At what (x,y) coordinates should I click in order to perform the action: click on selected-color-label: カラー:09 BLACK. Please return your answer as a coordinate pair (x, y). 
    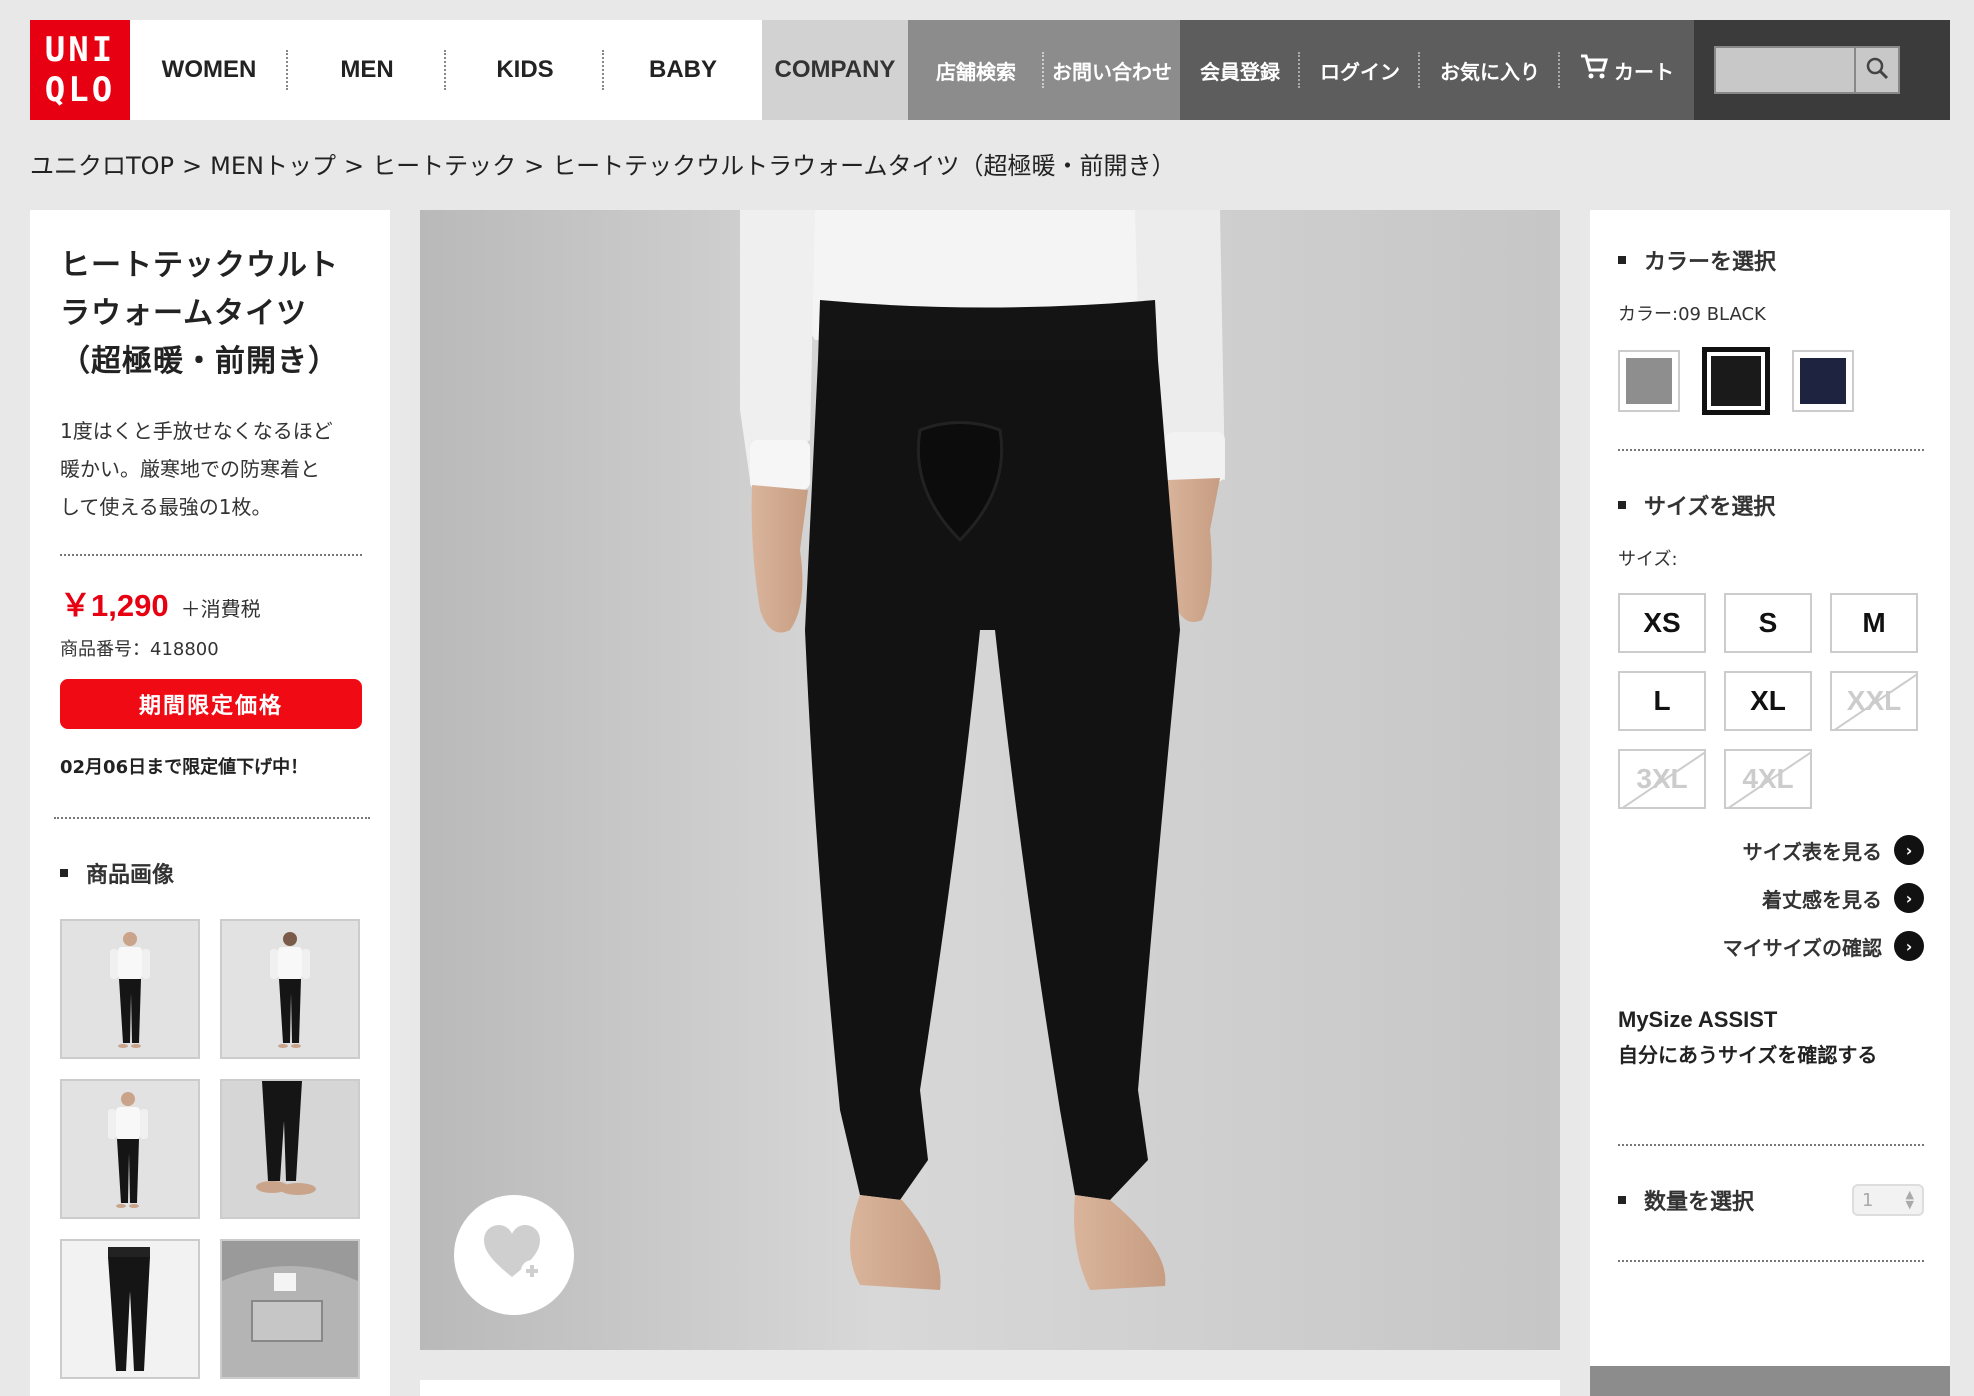
    Looking at the image, I should click on (1692, 314).